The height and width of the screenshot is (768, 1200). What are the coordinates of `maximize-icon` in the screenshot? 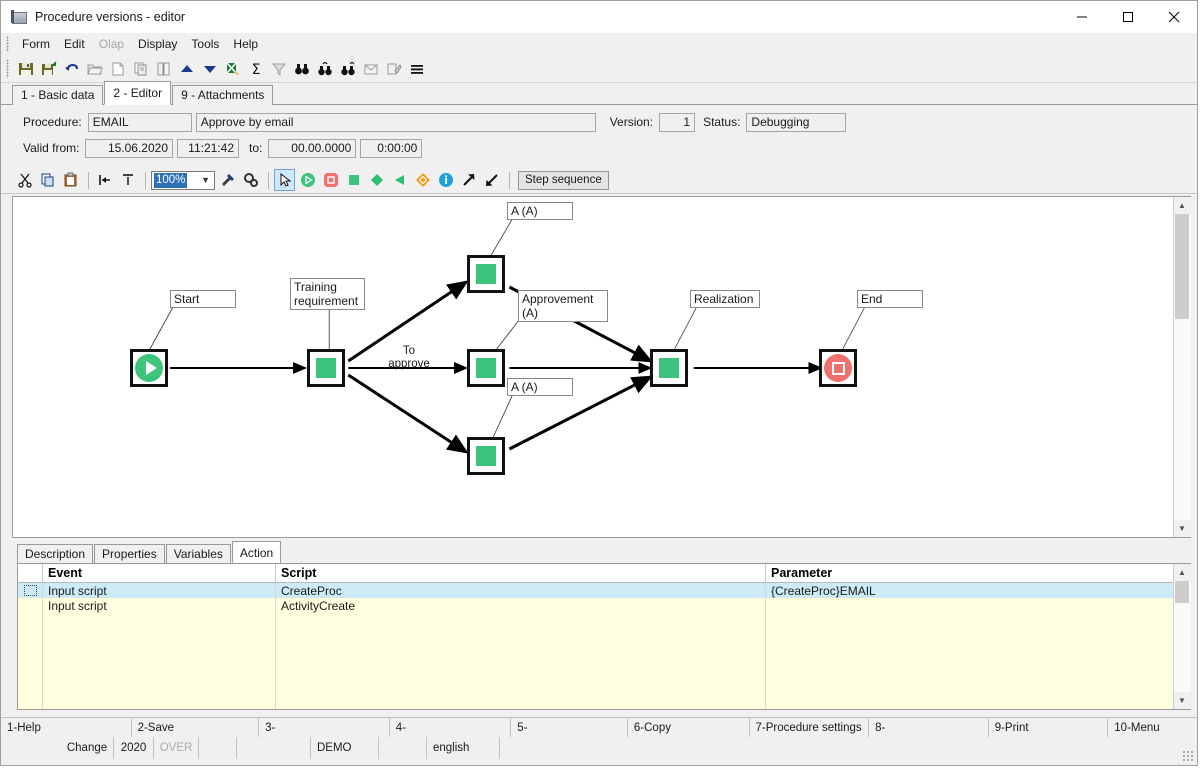 It's located at (1128, 16).